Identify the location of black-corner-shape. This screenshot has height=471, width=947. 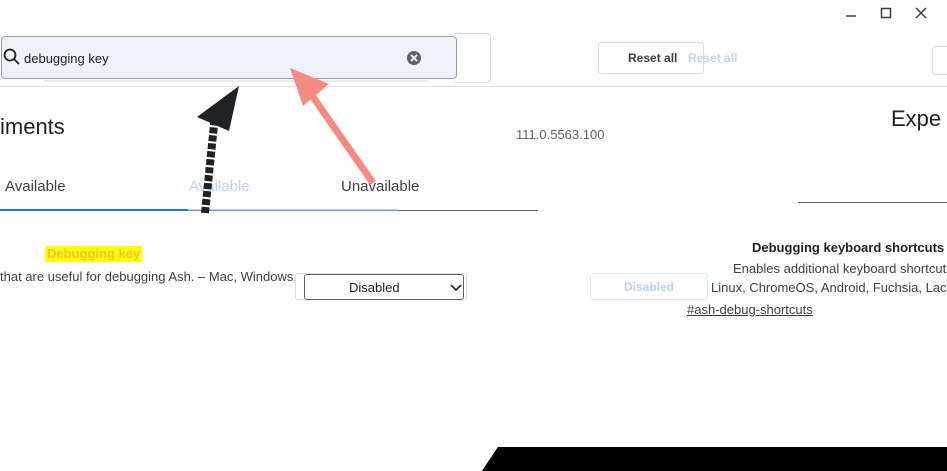
(714, 459).